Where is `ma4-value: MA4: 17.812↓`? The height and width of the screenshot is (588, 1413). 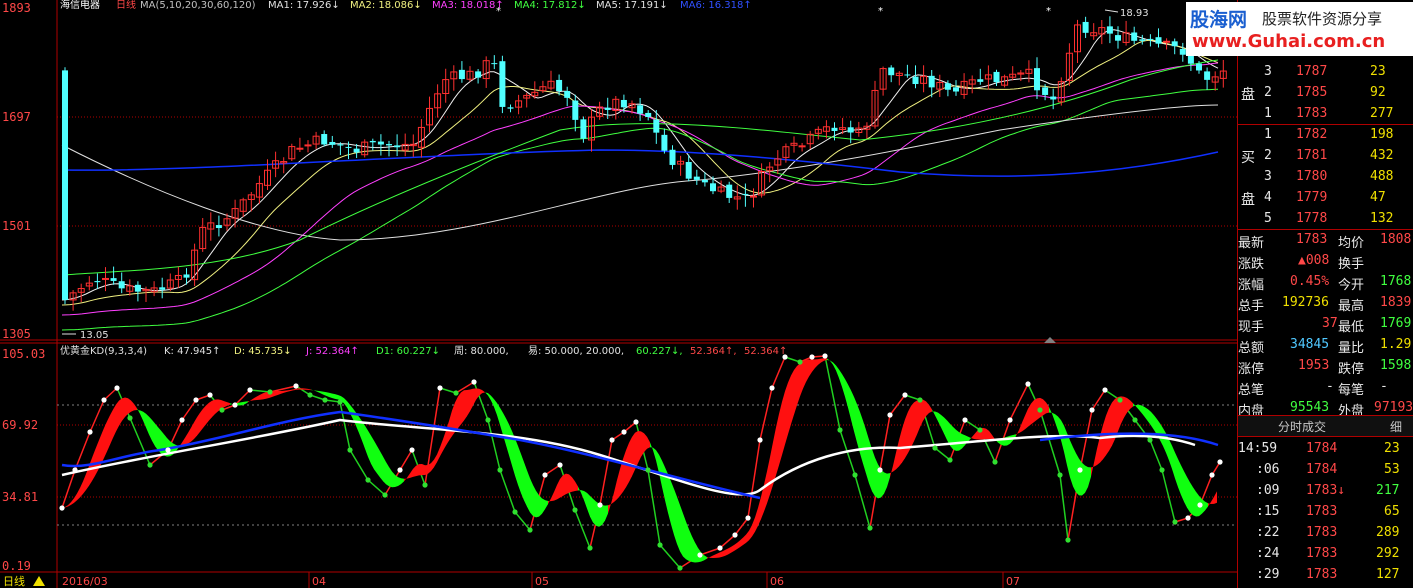 ma4-value: MA4: 17.812↓ is located at coordinates (550, 5).